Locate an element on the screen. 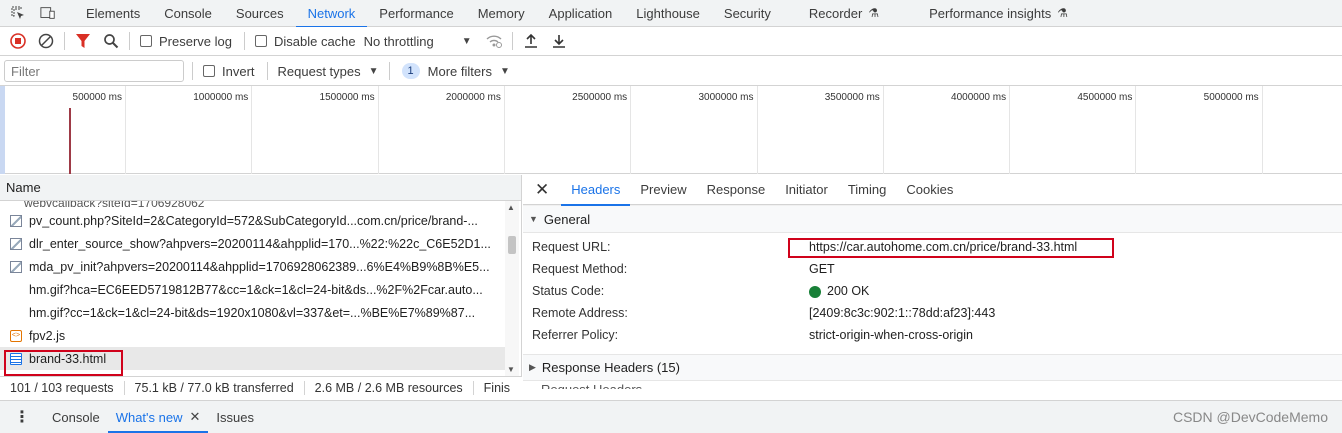 The image size is (1342, 433). tab-label: Cookies is located at coordinates (930, 189).